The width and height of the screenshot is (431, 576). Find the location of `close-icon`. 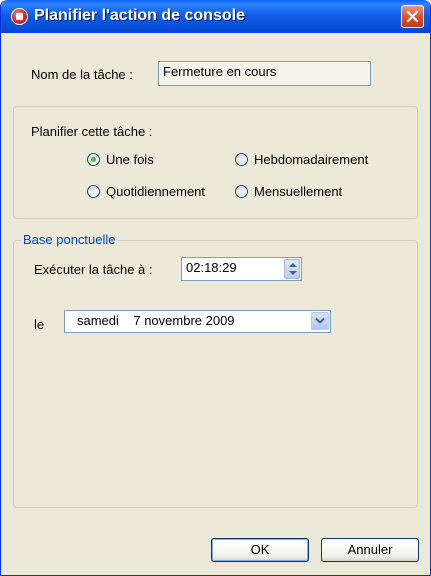

close-icon is located at coordinates (412, 16).